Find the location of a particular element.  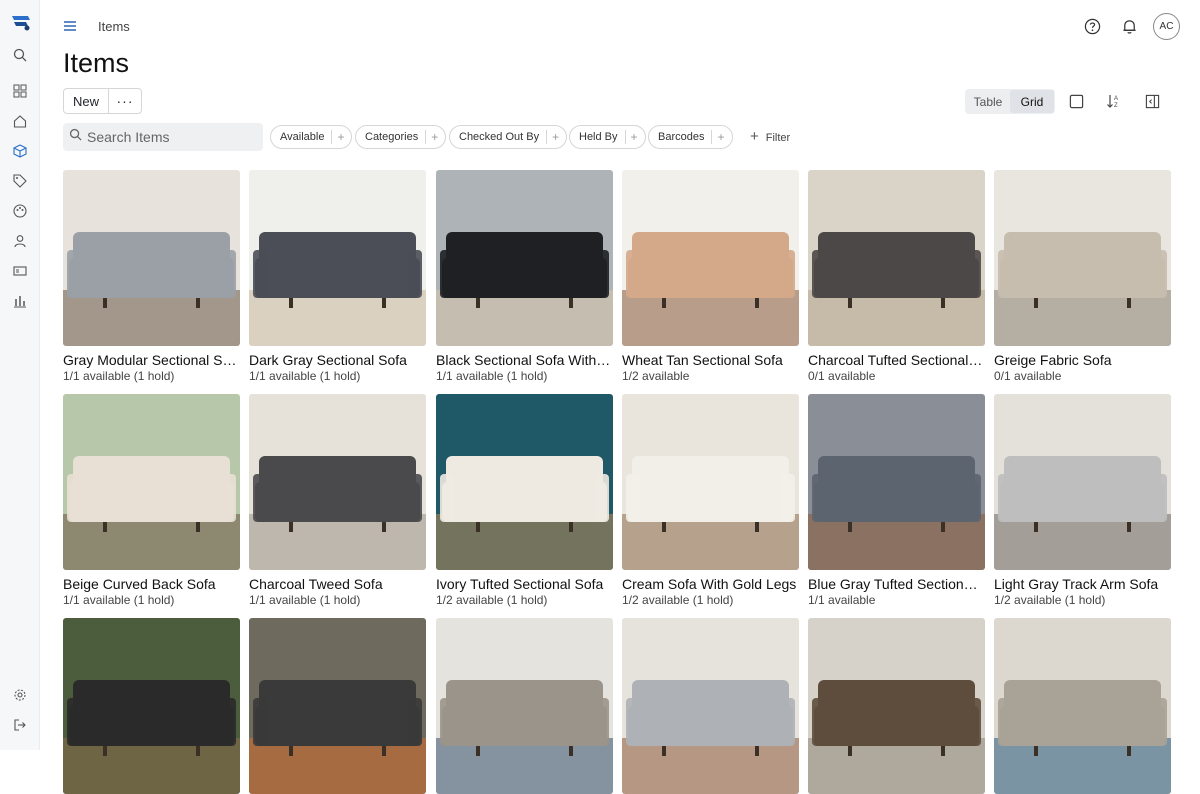

add-filter-button: + Filter is located at coordinates (770, 136).